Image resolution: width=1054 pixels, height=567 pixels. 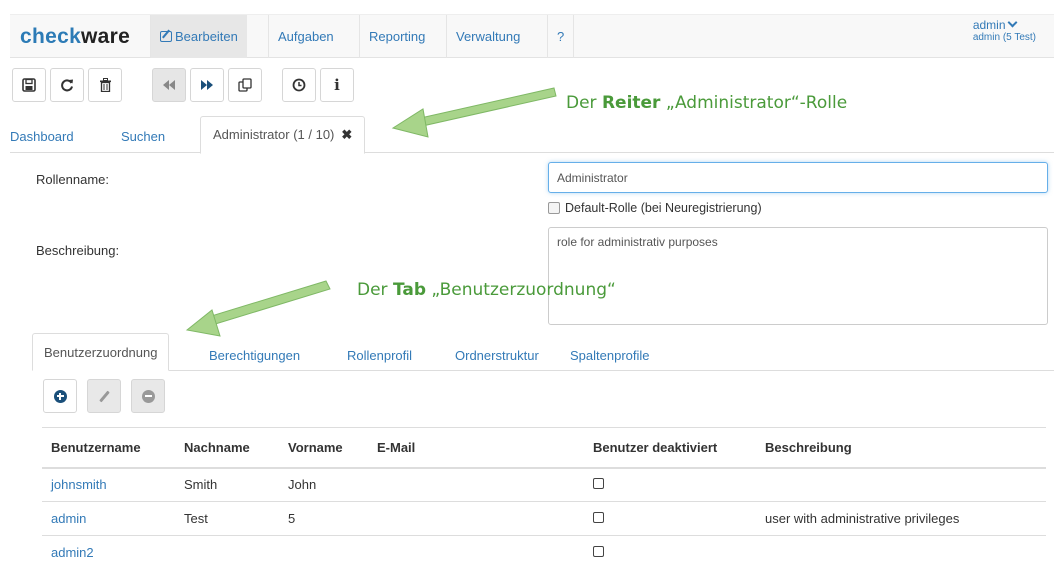 What do you see at coordinates (497, 356) in the screenshot?
I see `tab-ordnerstruktur: Ordnerstruktur` at bounding box center [497, 356].